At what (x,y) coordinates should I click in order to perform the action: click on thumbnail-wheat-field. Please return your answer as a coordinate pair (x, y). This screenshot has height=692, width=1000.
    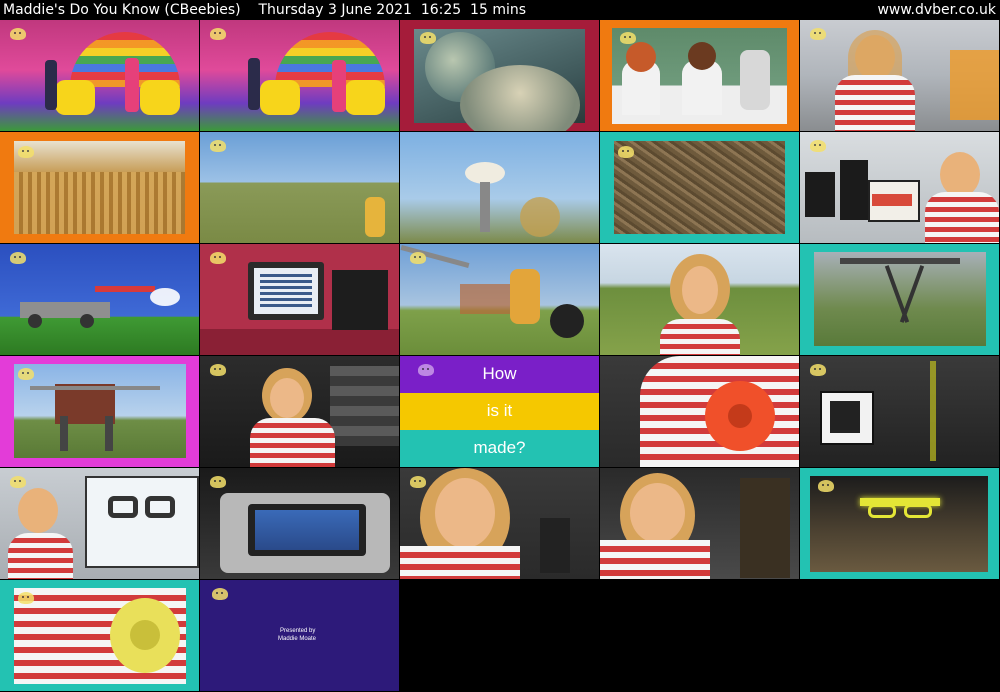
    Looking at the image, I should click on (99, 187).